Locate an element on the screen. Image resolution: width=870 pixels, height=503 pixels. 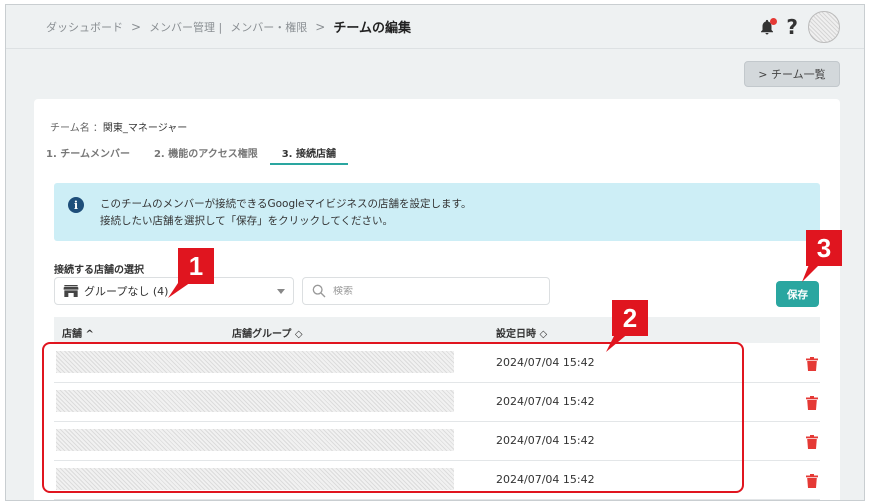
team-name: チーム名 ：関東_マネージャー is located at coordinates (118, 126).